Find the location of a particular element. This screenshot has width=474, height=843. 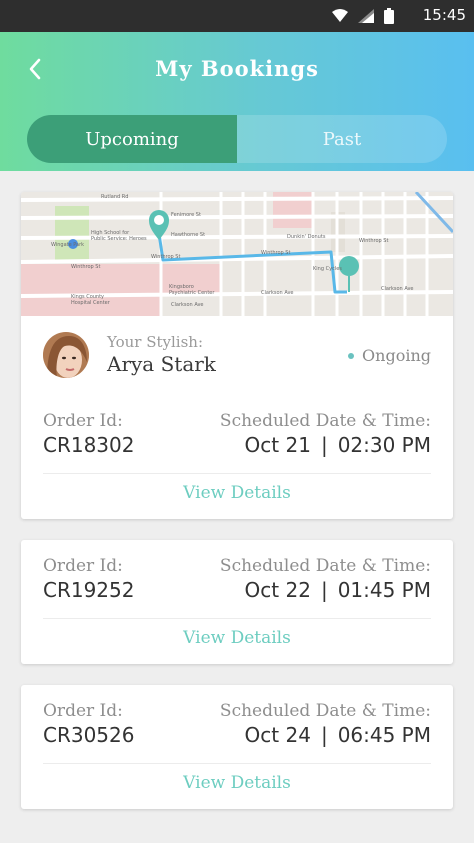

schedule-value: Oct 24 | 06:45 PM is located at coordinates (338, 735).